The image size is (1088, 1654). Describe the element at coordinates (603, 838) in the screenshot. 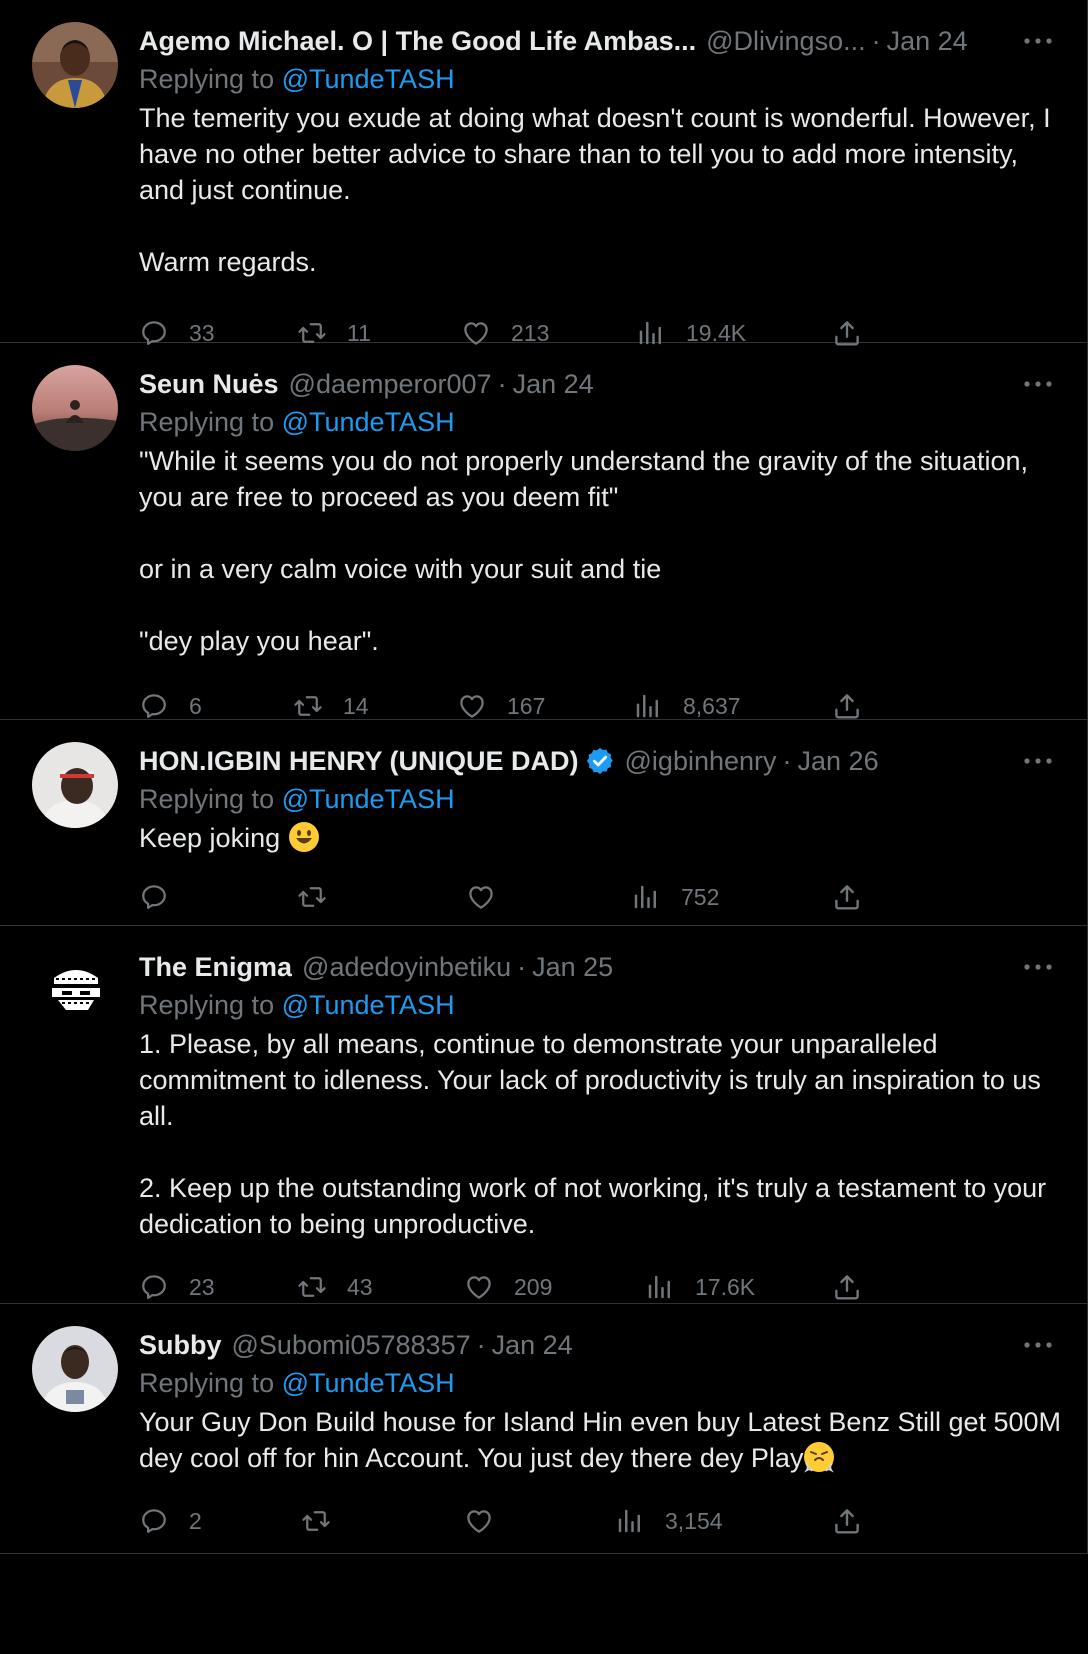

I see `tweet-text: Keep joking` at that location.